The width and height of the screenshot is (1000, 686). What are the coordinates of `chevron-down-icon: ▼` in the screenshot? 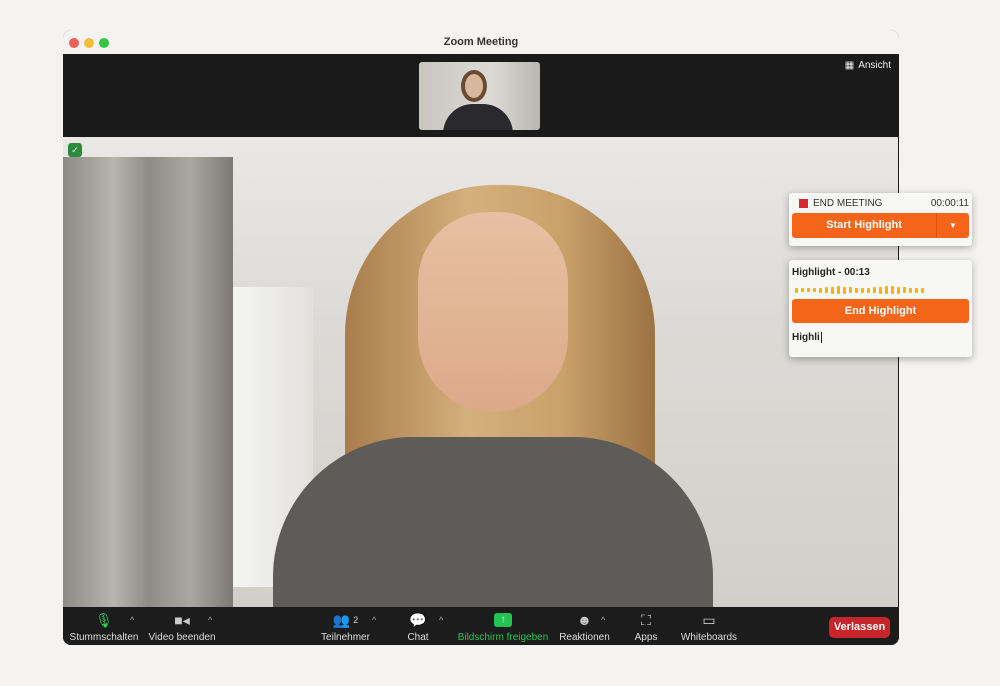 It's located at (953, 225).